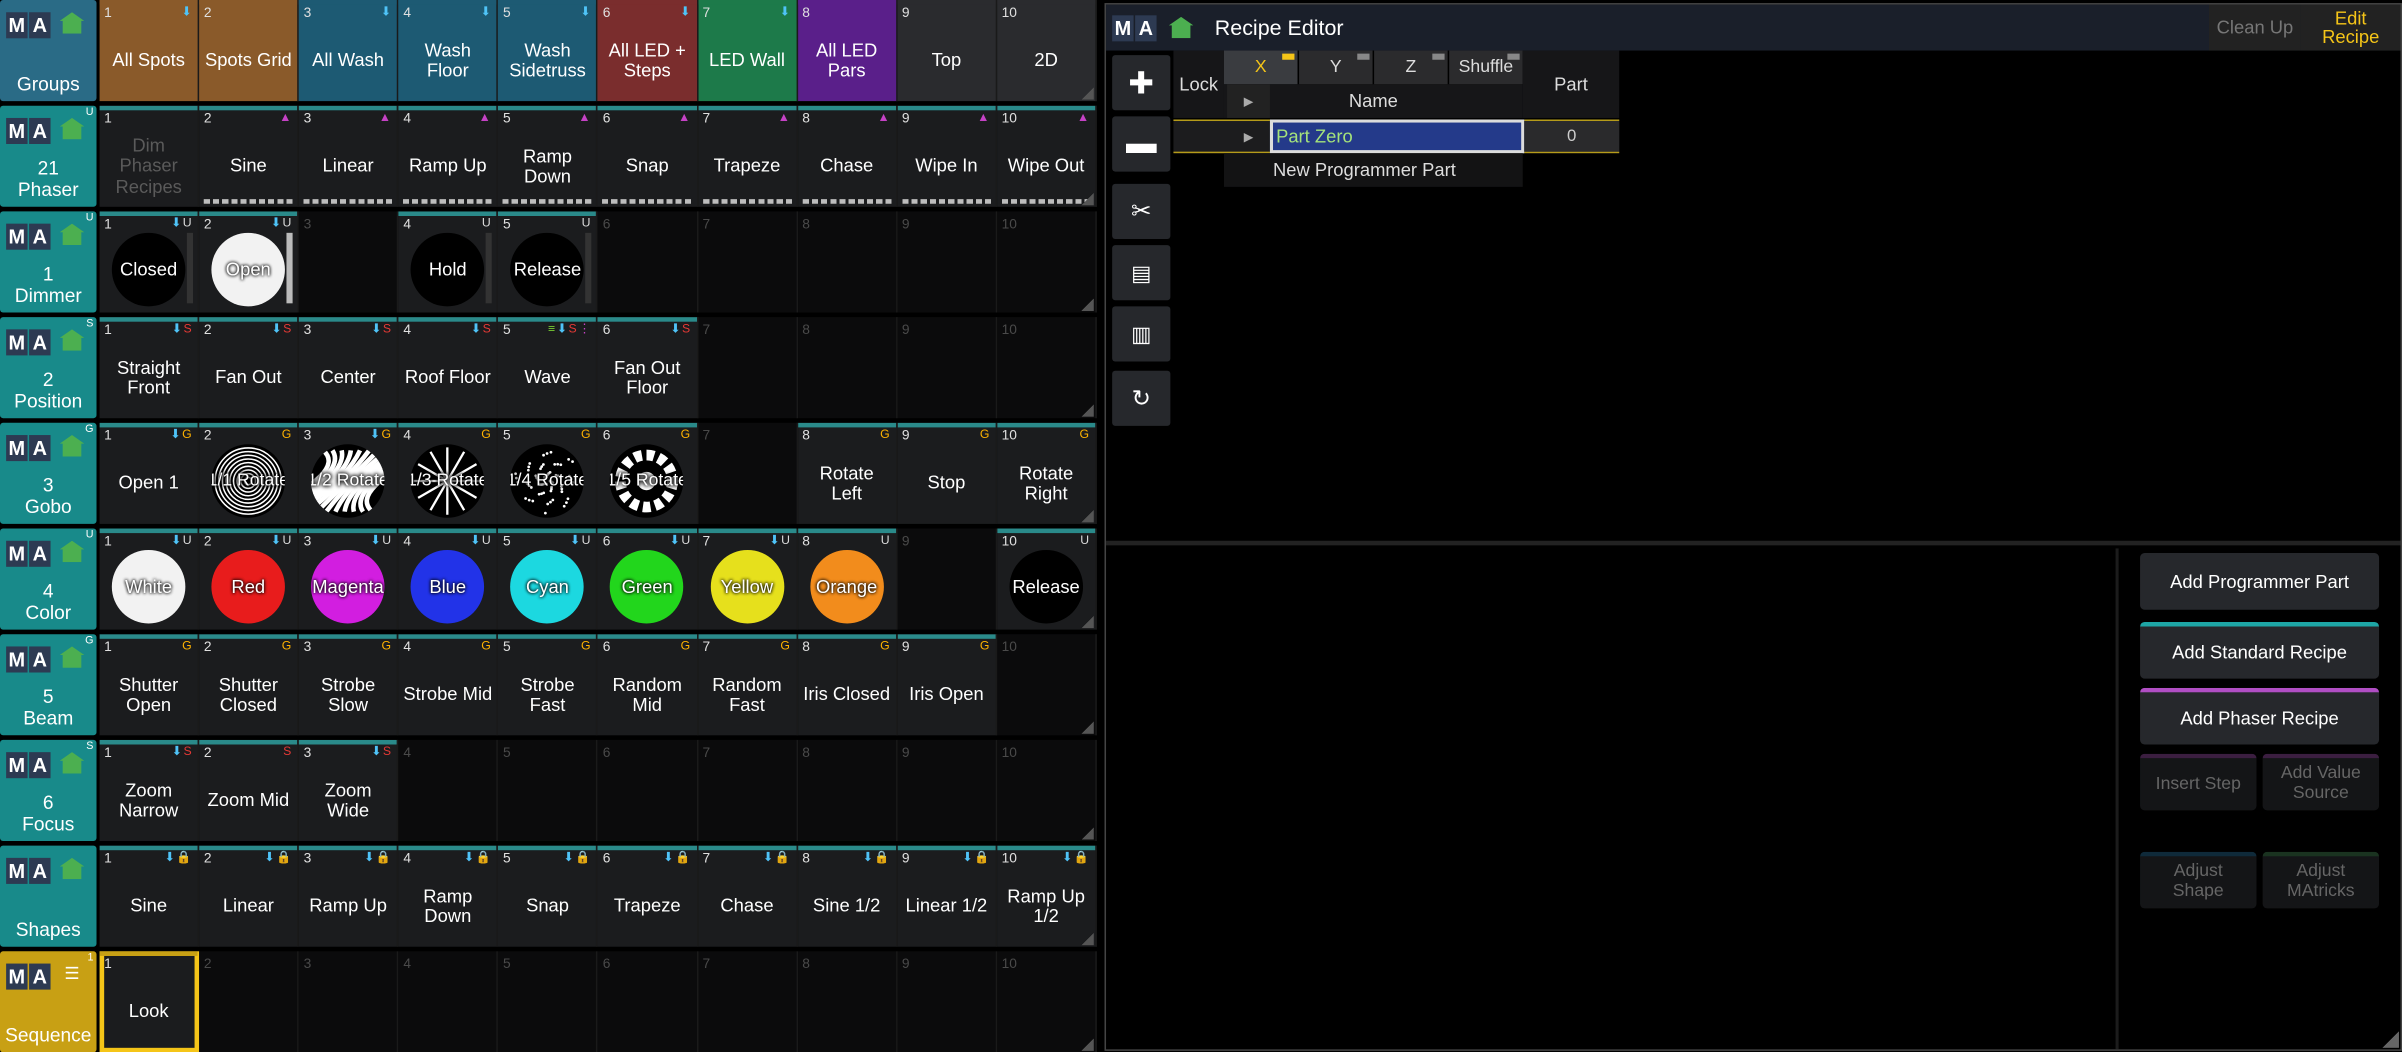 The height and width of the screenshot is (1052, 2402). Describe the element at coordinates (1260, 67) in the screenshot. I see `x-column-header: X` at that location.